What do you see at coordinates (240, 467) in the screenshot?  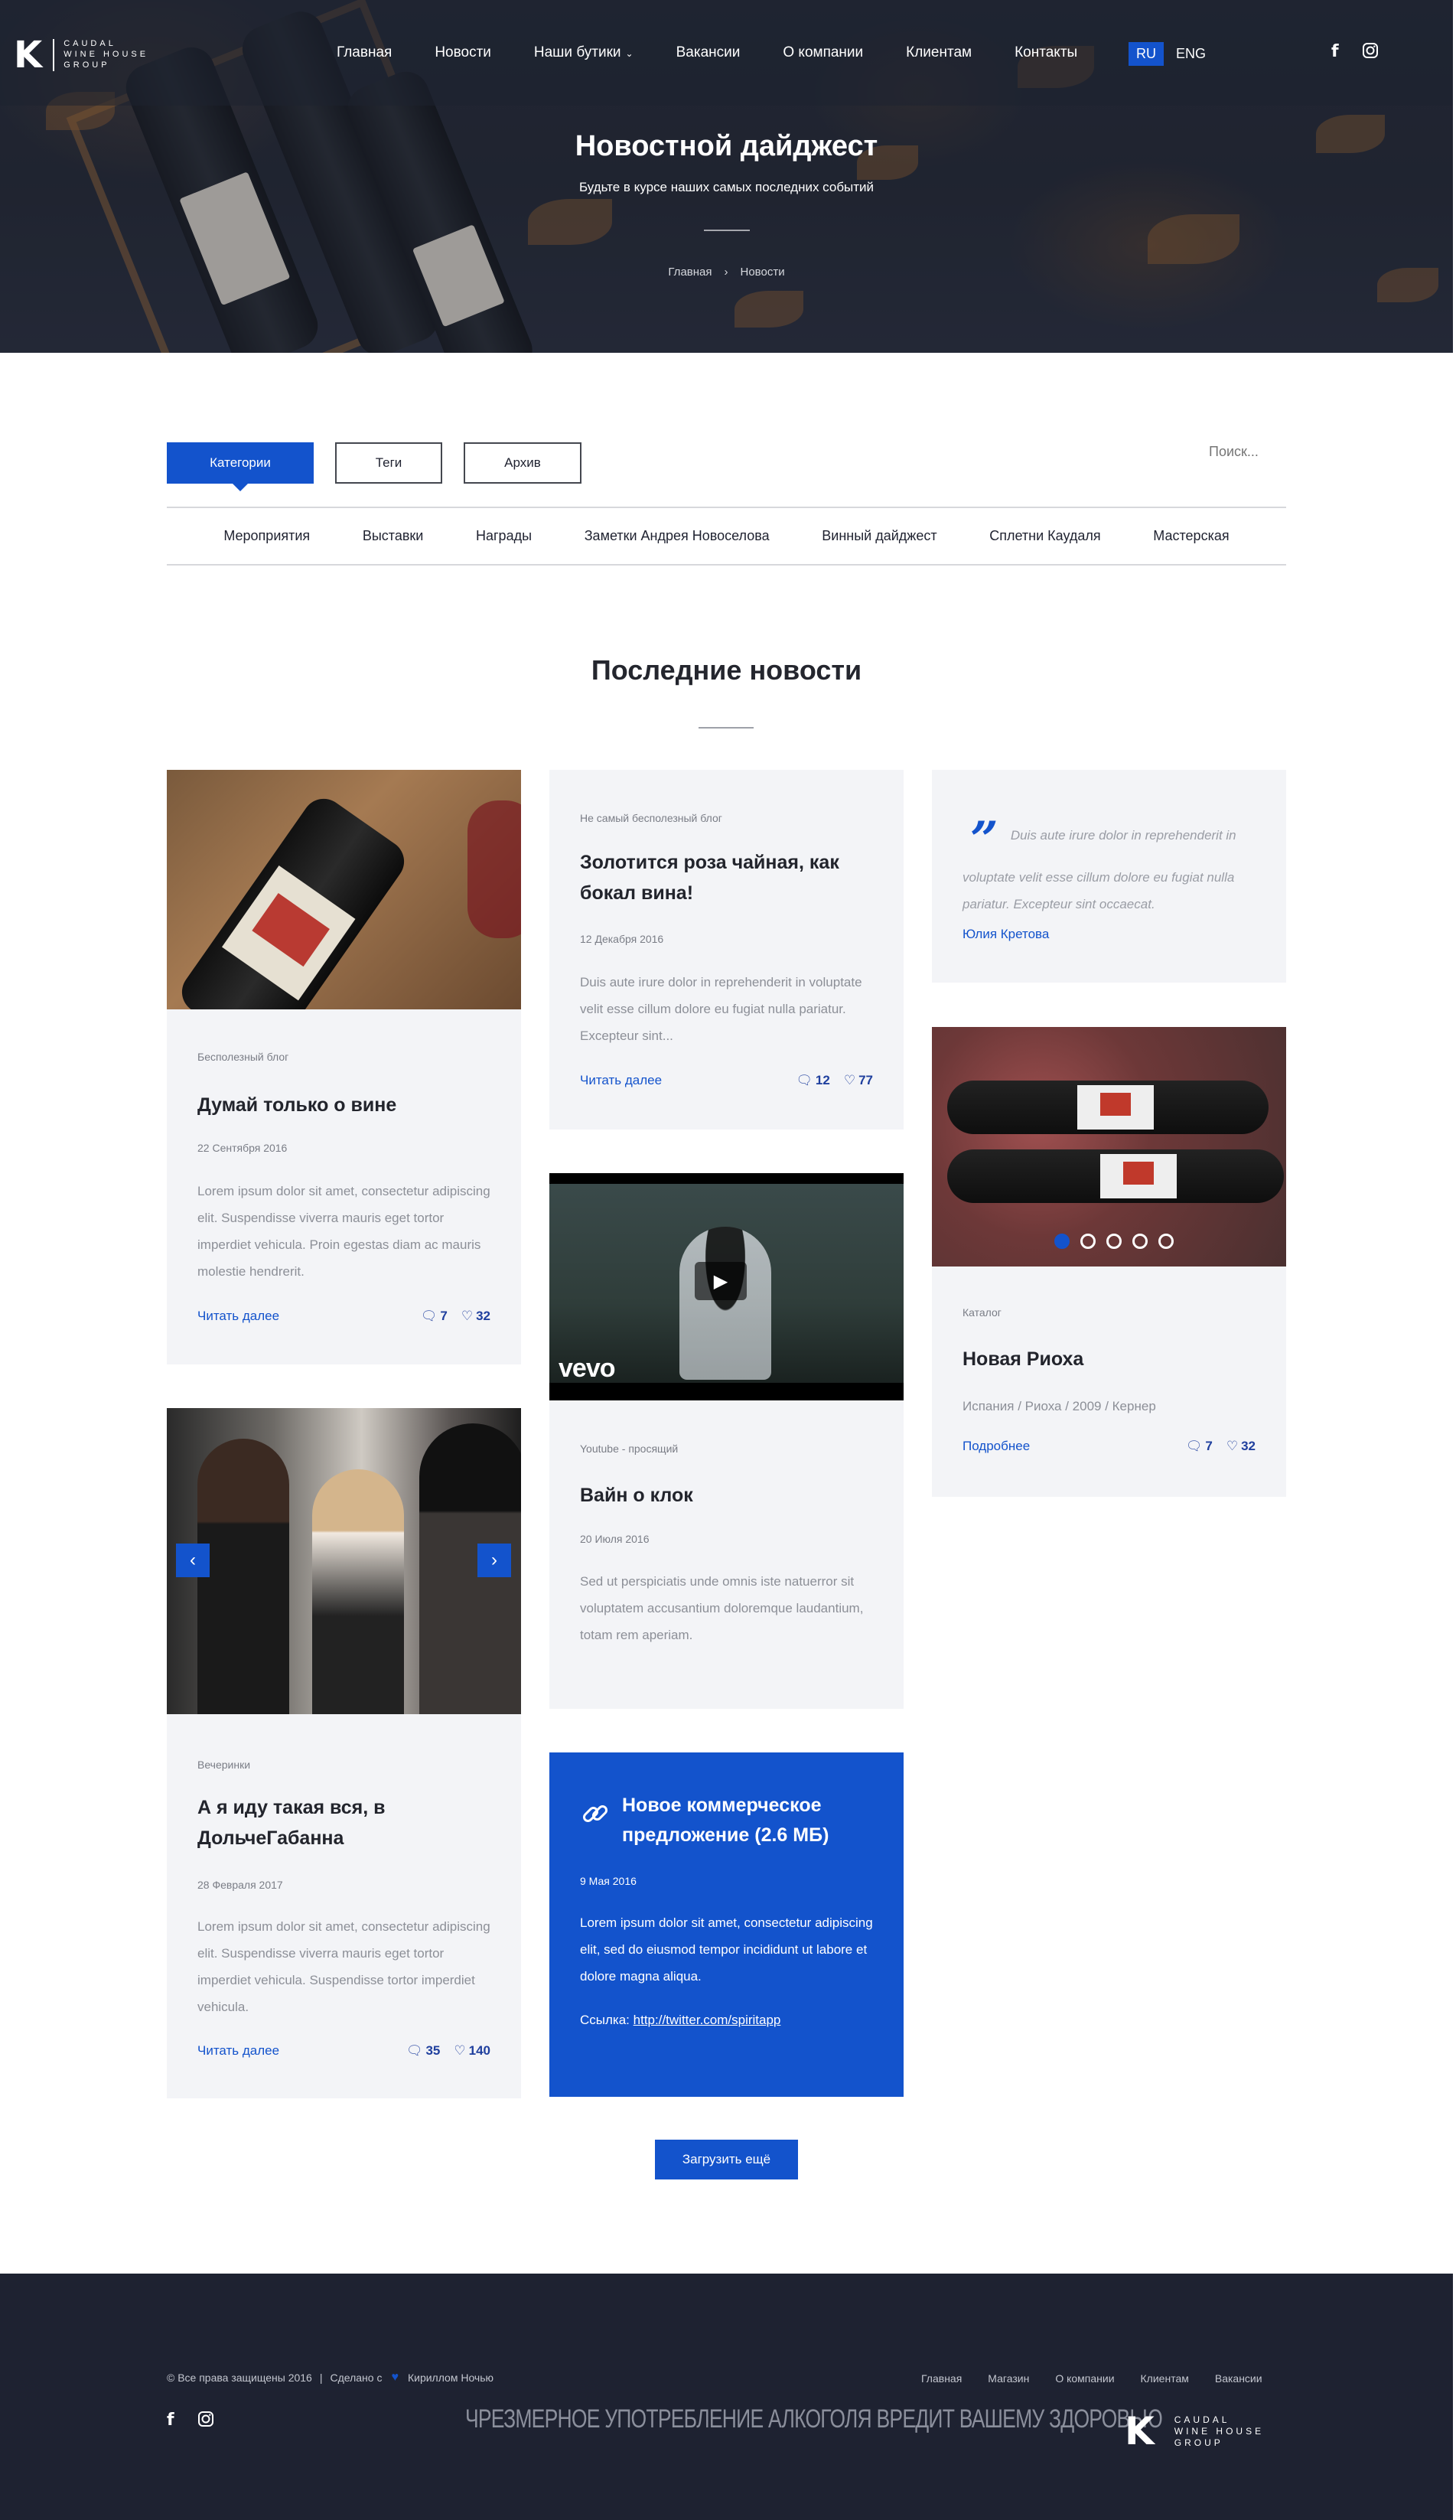 I see `tab-categories: Категории` at bounding box center [240, 467].